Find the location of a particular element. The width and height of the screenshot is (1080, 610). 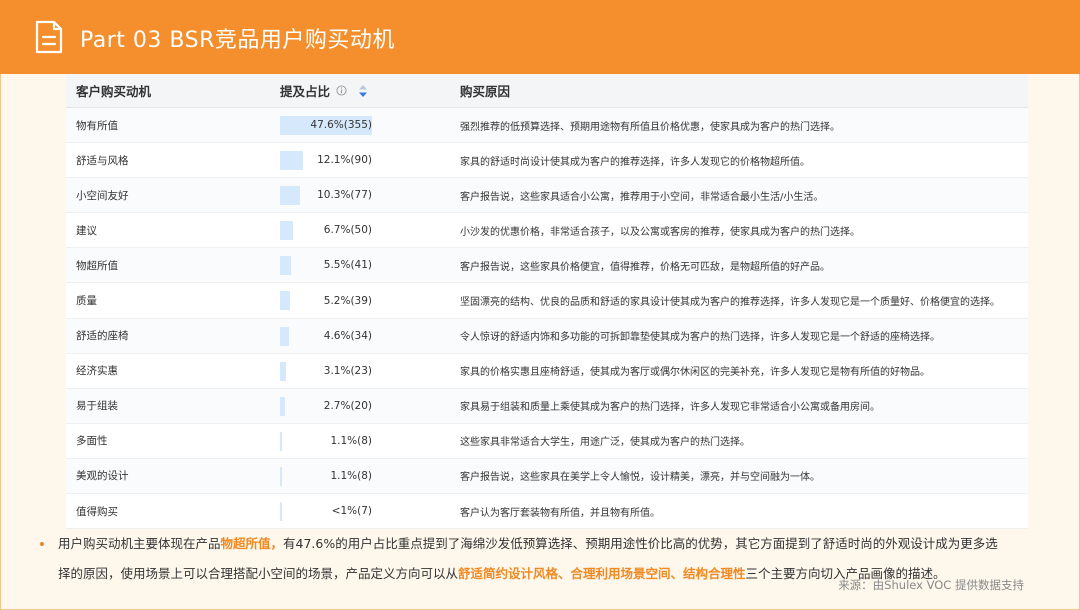

pct-cell: 12.1%(90) is located at coordinates (370, 160).